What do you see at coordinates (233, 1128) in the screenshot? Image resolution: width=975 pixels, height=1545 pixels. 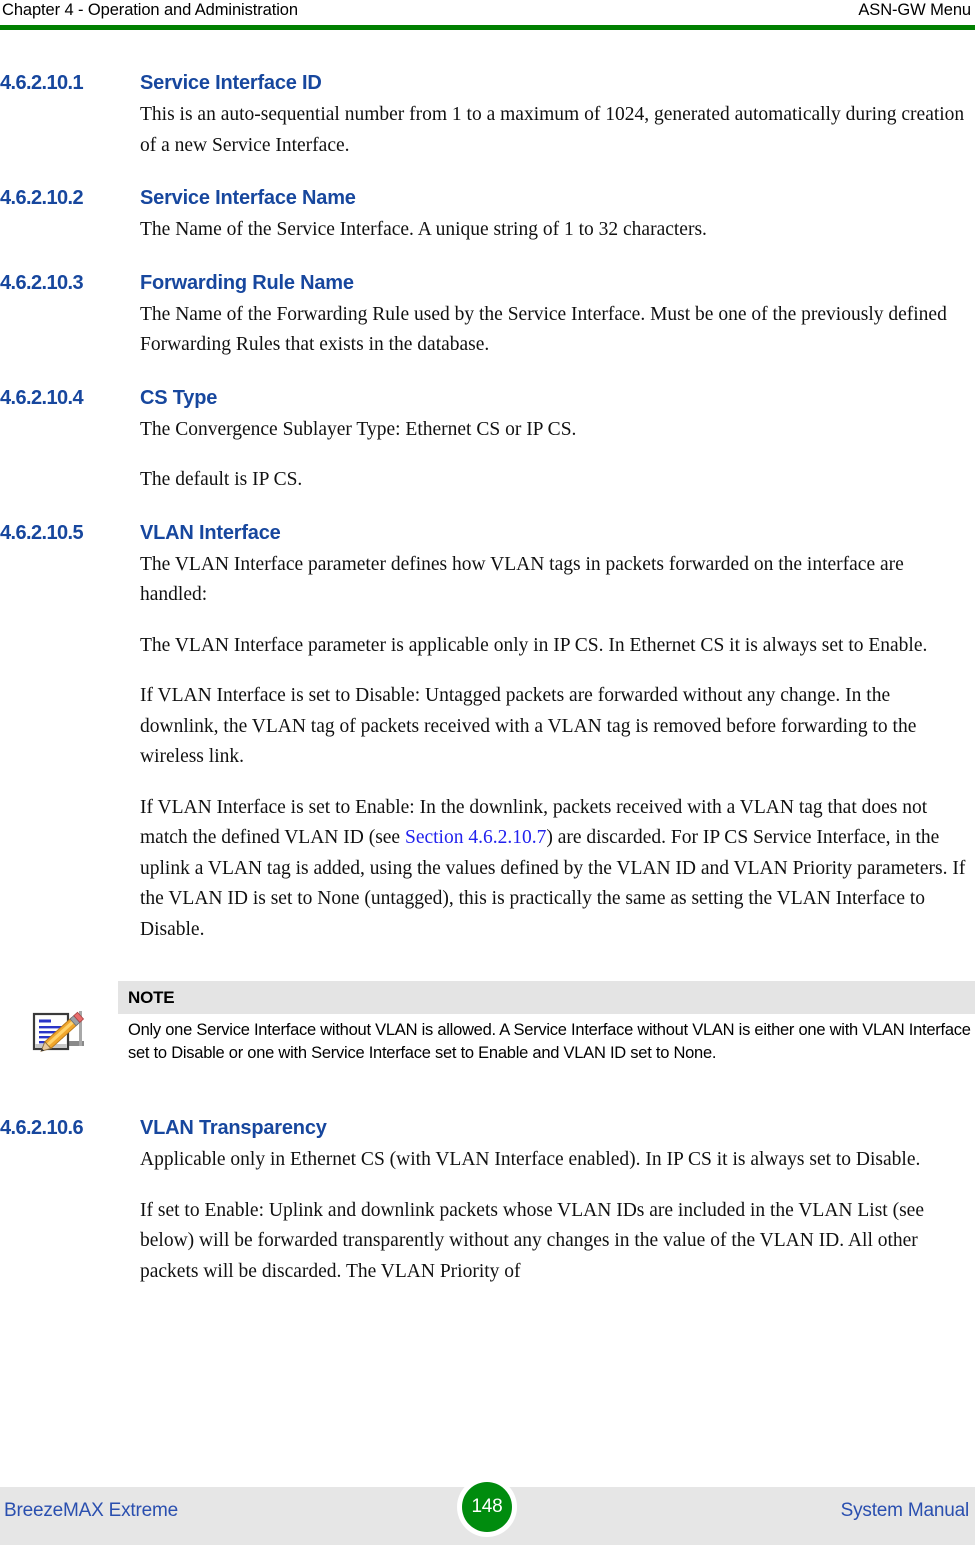 I see `section-title: VLAN Transparency` at bounding box center [233, 1128].